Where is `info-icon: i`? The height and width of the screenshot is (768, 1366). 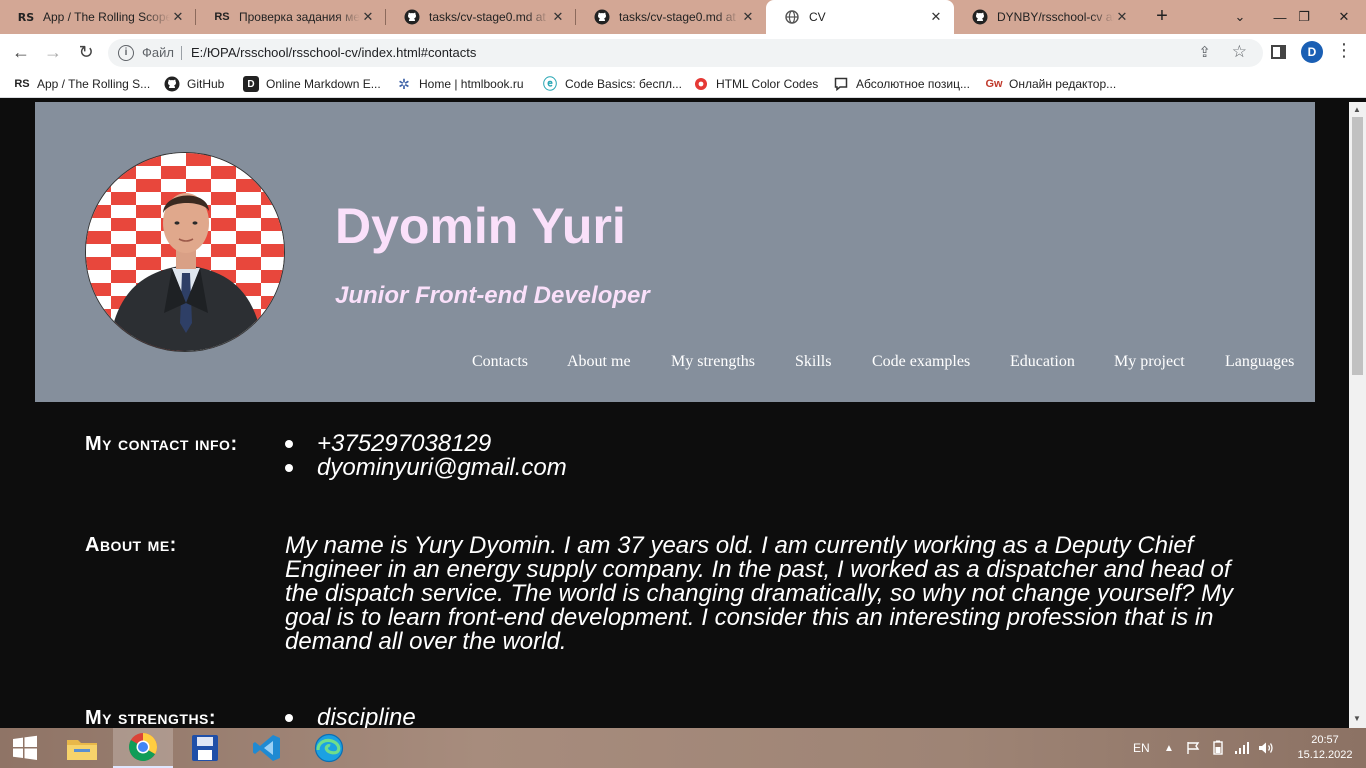
info-icon: i is located at coordinates (126, 53).